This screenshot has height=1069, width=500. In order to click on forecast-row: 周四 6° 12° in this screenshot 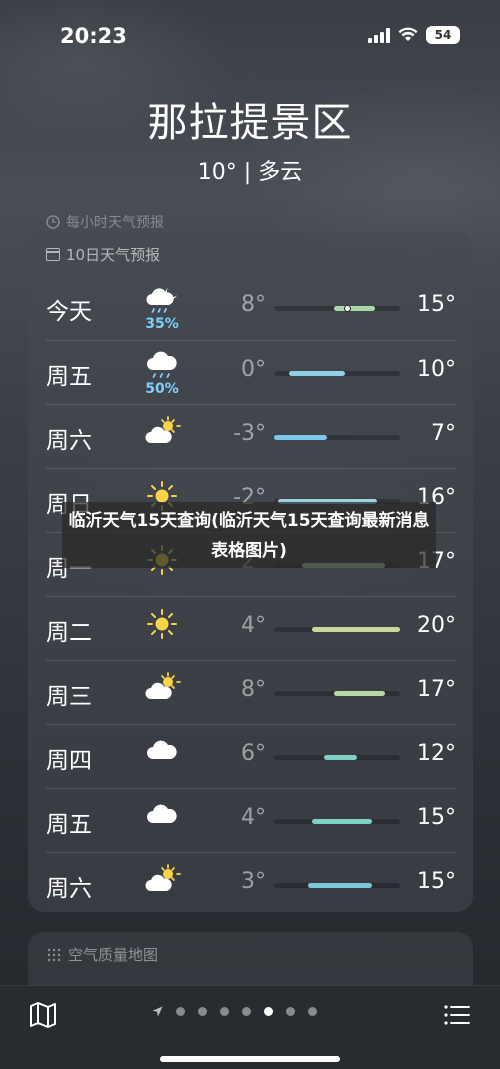, I will do `click(251, 756)`.